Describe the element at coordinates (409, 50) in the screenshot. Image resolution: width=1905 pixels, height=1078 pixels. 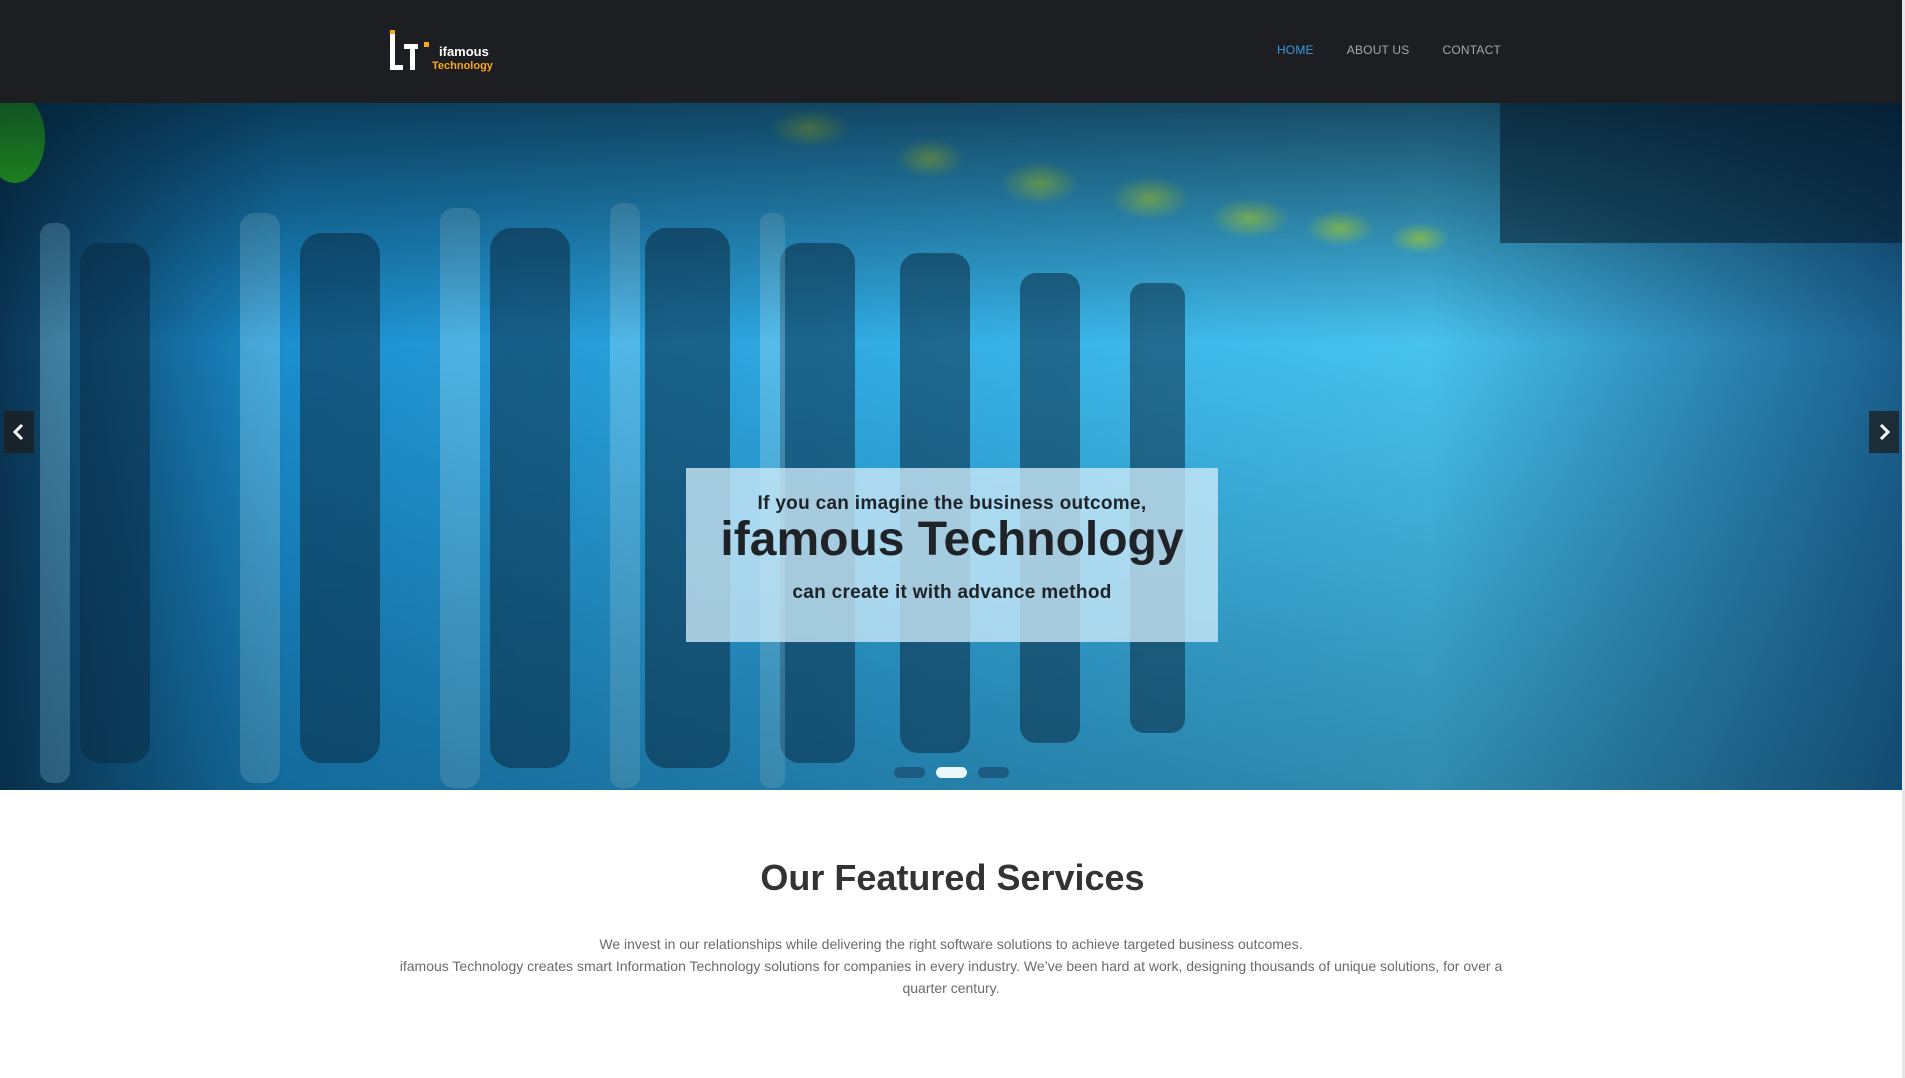
I see `logo-mark-icon` at that location.